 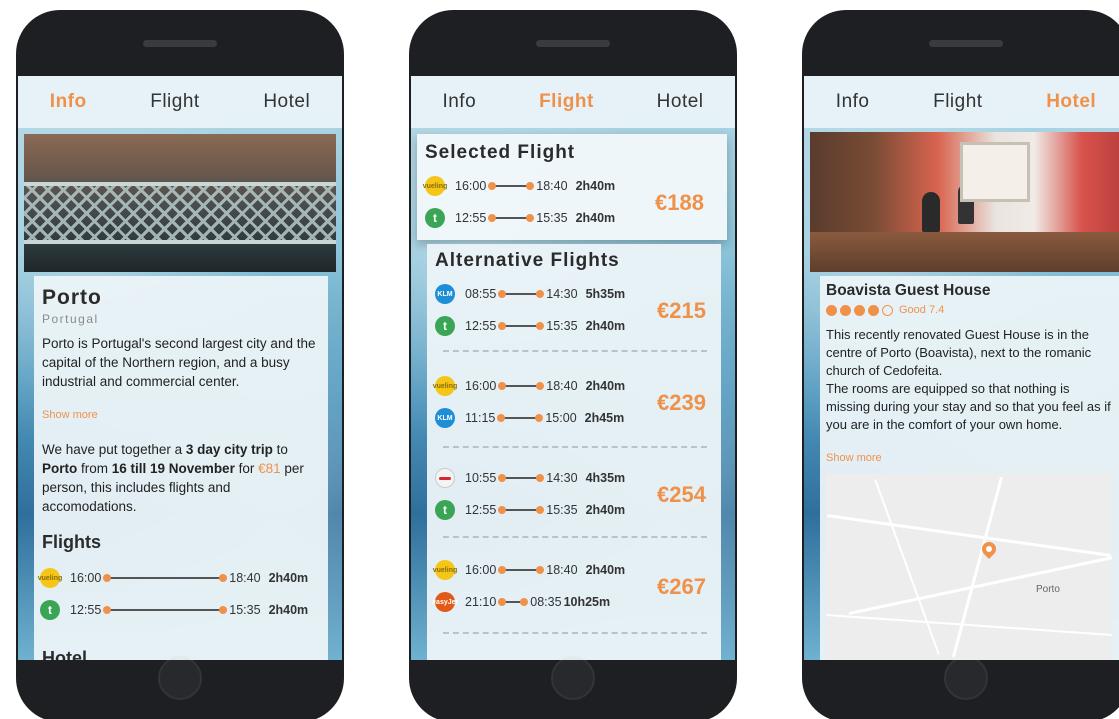 I want to click on hotel-map: Porto, so click(x=969, y=567).